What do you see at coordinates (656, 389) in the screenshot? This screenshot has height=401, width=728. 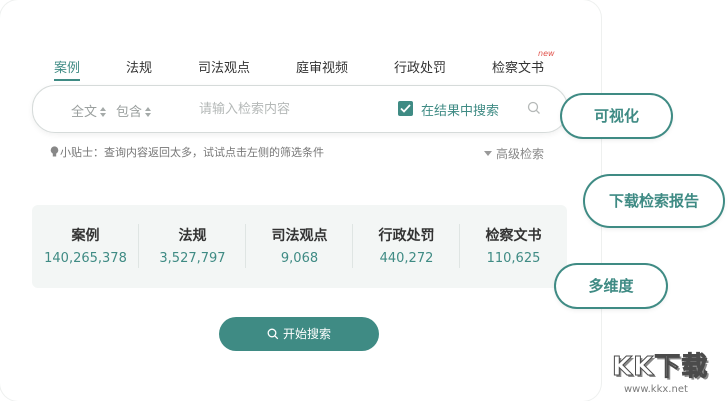 I see `watermark-url: www.kkx.net` at bounding box center [656, 389].